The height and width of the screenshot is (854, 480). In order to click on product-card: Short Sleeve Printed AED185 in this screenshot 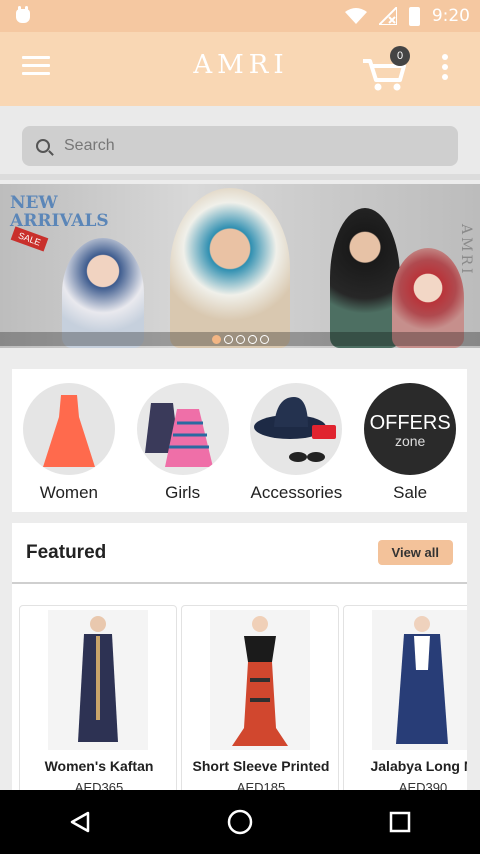, I will do `click(260, 700)`.